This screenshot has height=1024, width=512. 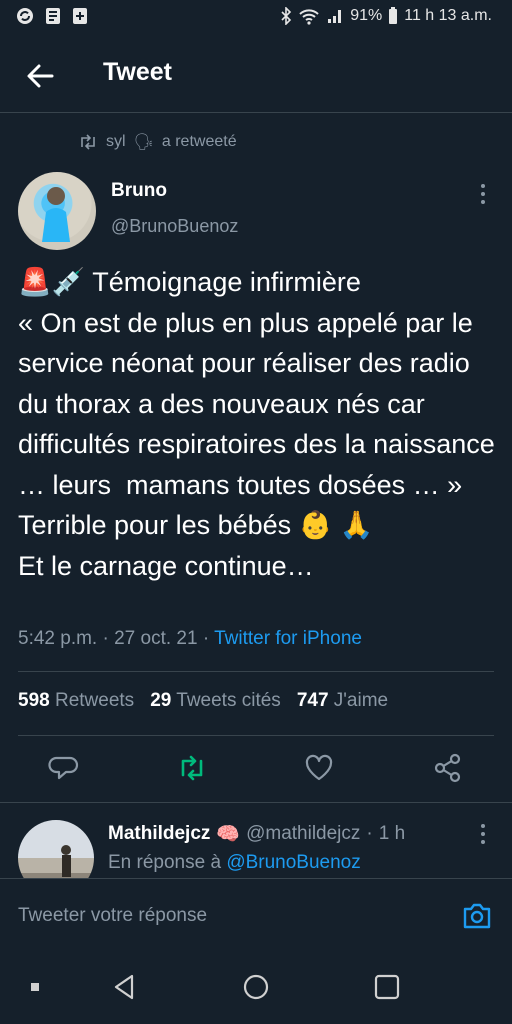 I want to click on quotes-count: 29, so click(x=161, y=700).